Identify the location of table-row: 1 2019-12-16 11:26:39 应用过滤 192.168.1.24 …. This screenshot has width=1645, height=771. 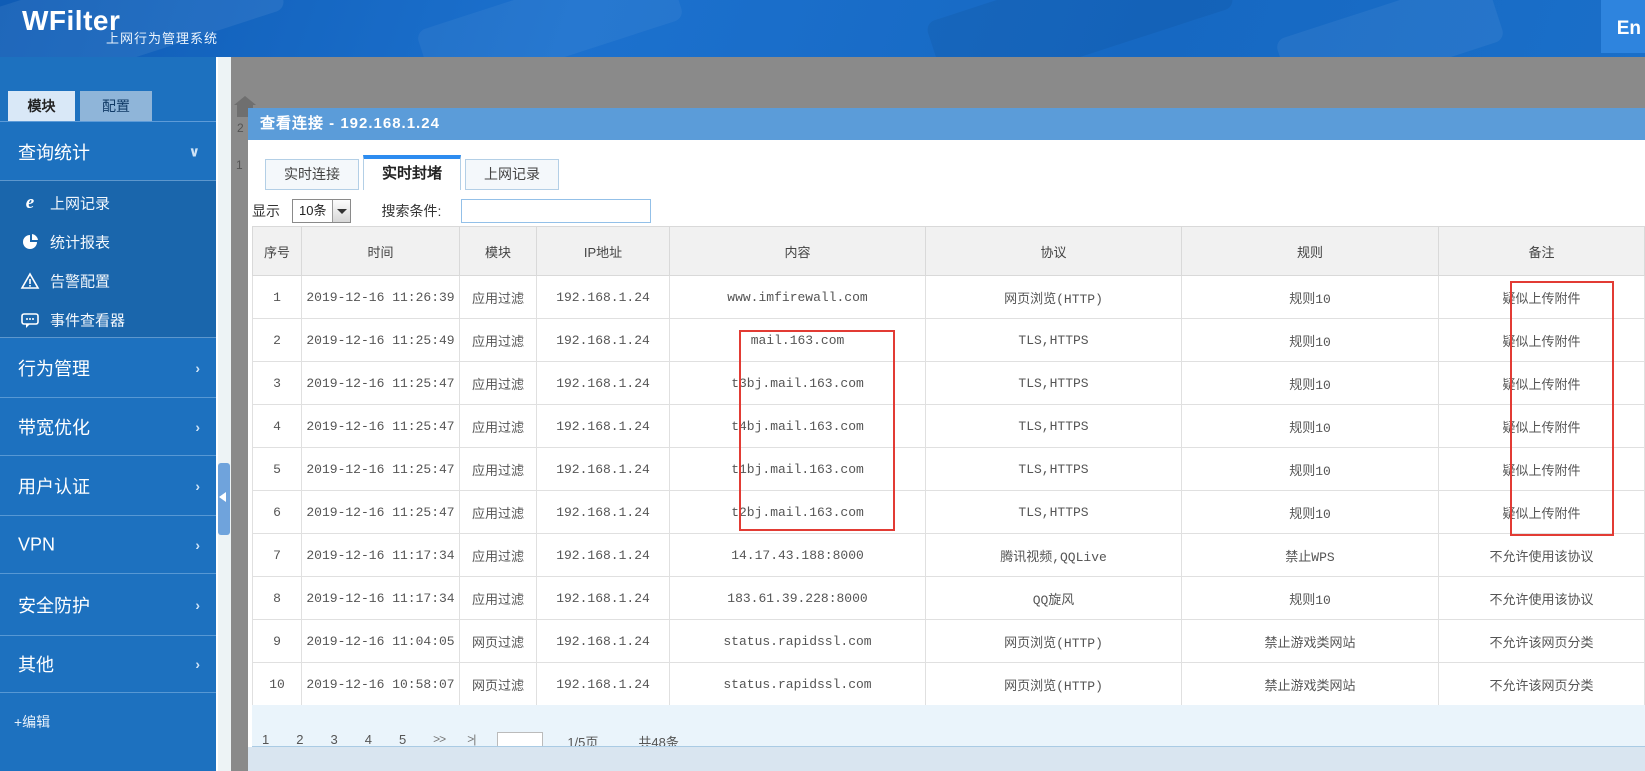
(948, 297).